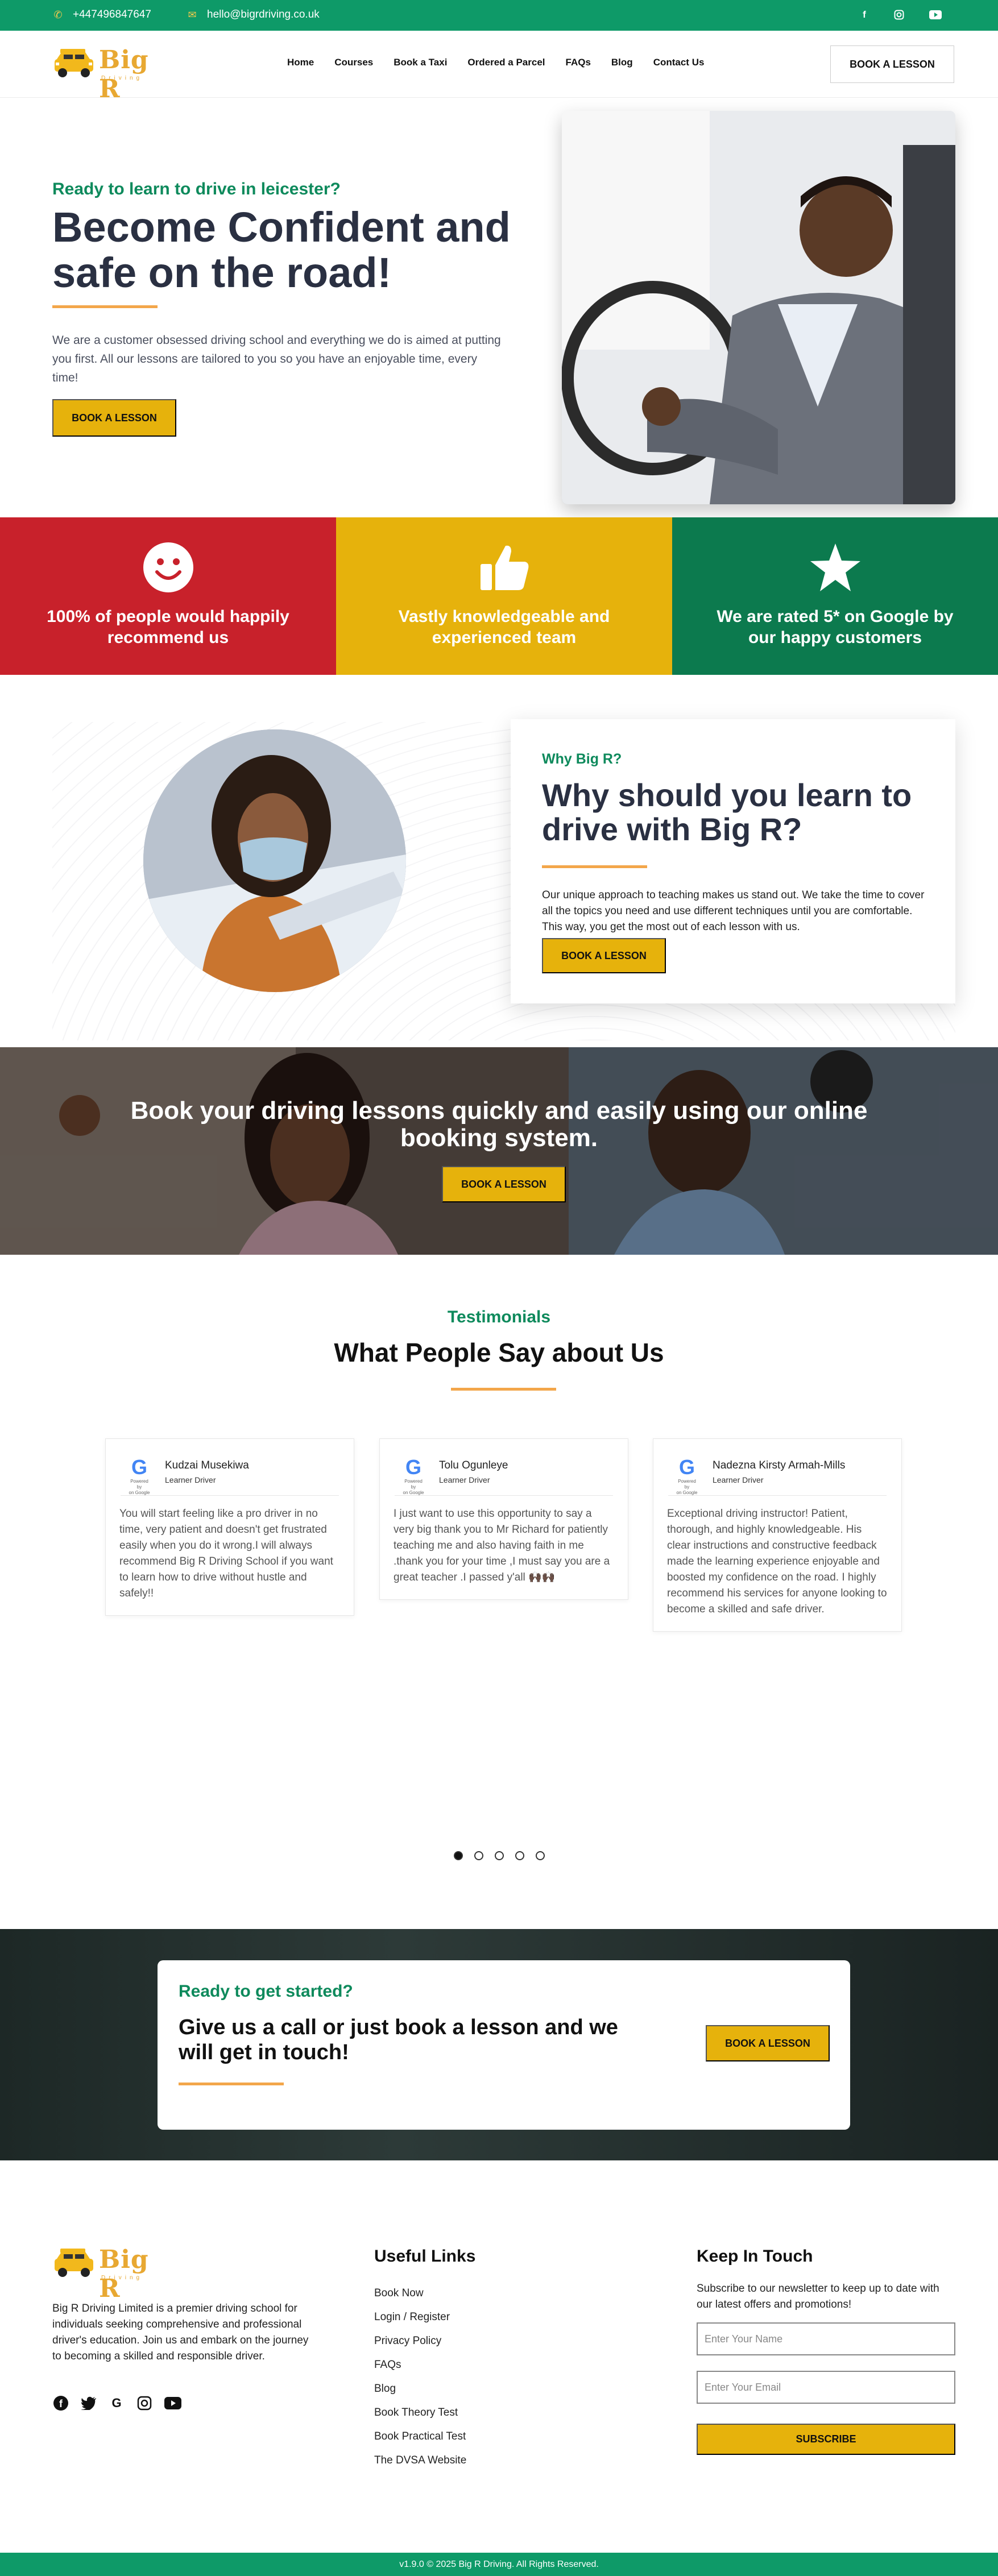 The height and width of the screenshot is (2576, 998). What do you see at coordinates (112, 15) in the screenshot?
I see `phone-number: +447496847647` at bounding box center [112, 15].